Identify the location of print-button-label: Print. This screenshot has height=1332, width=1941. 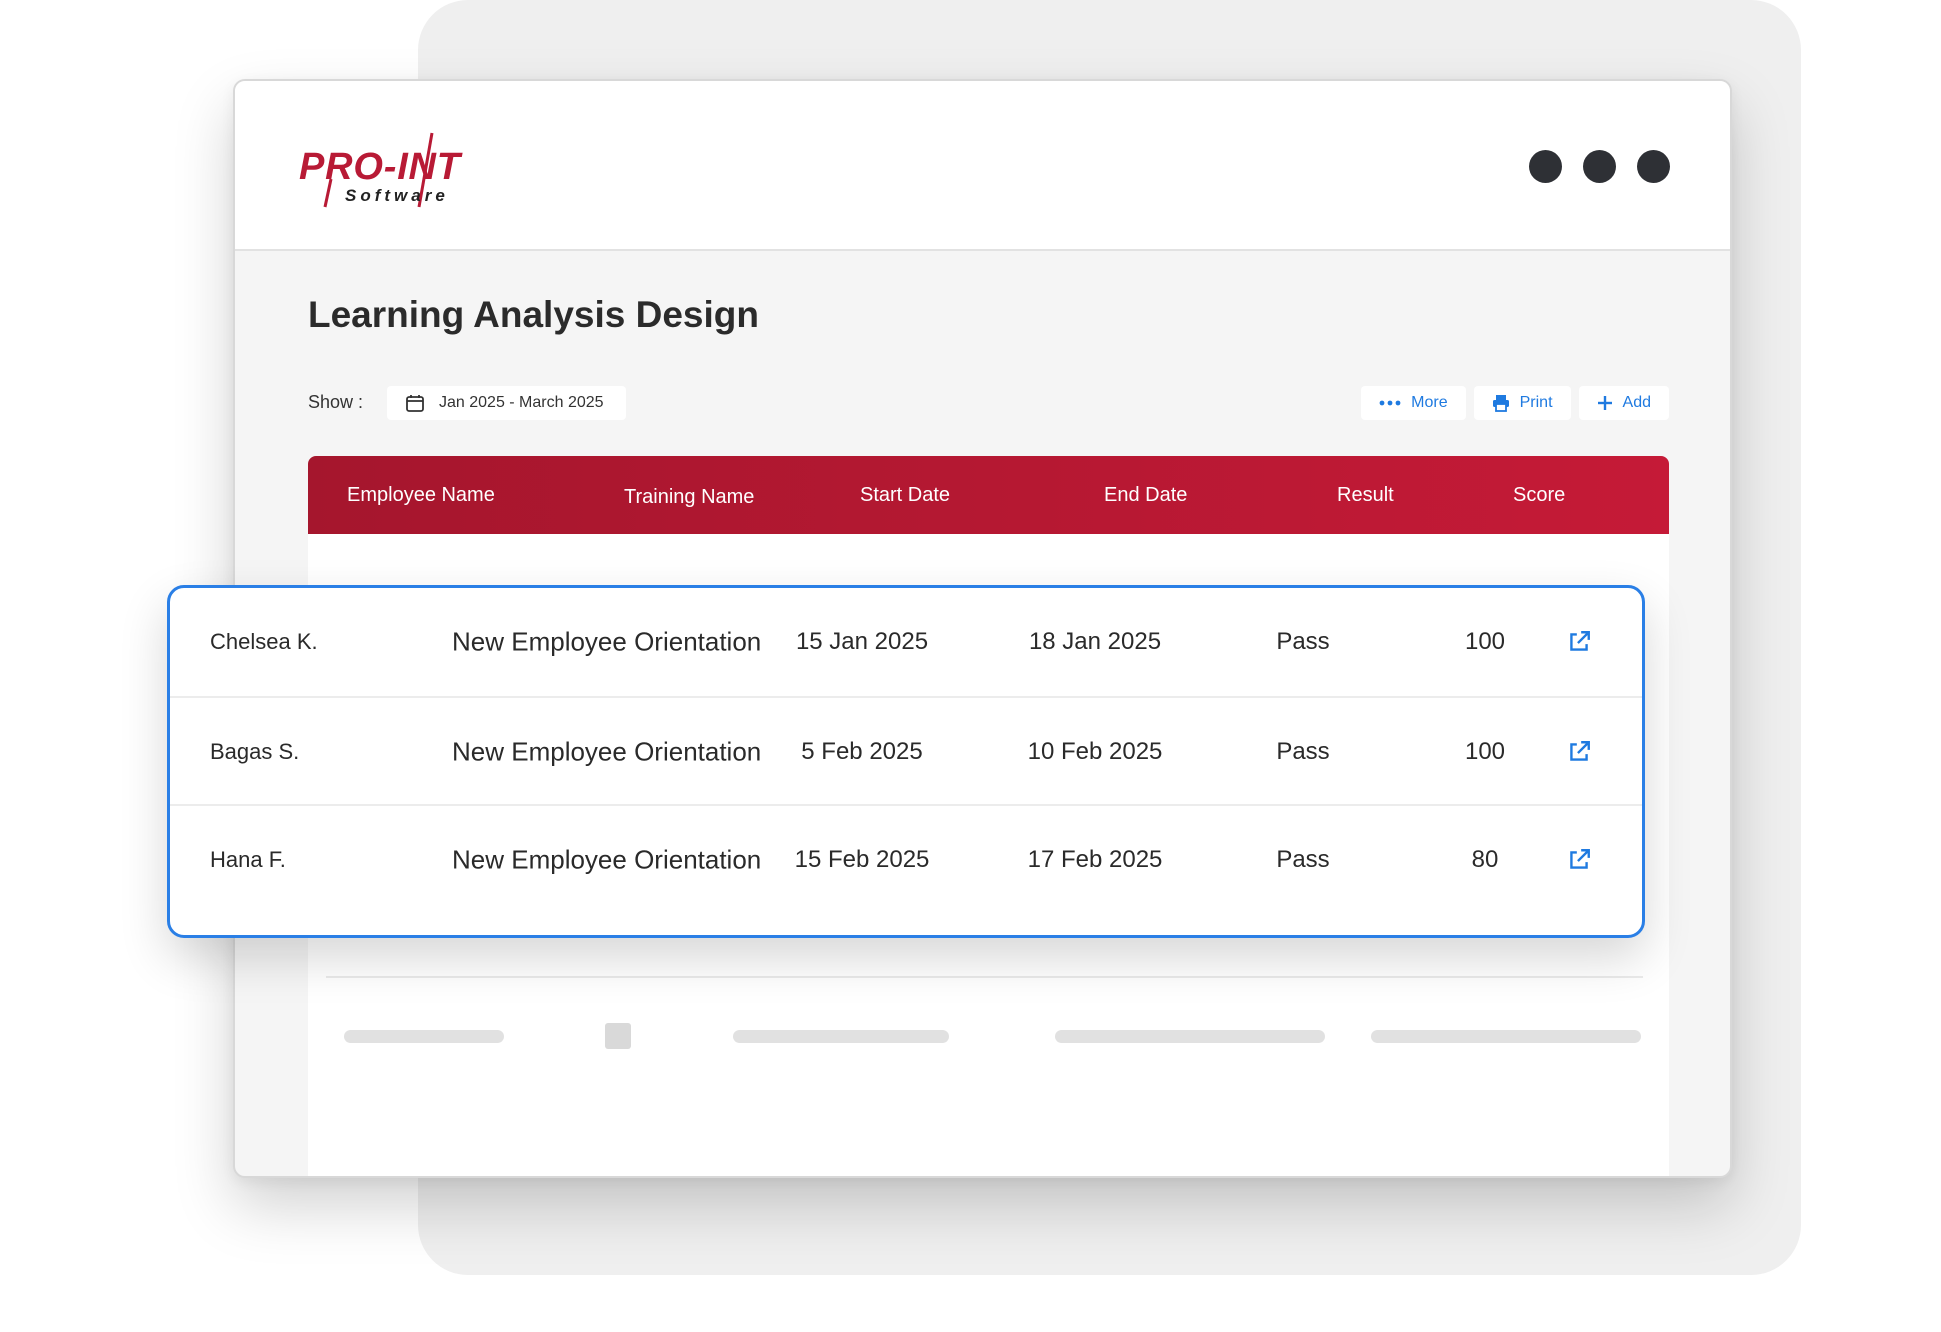
(1536, 402).